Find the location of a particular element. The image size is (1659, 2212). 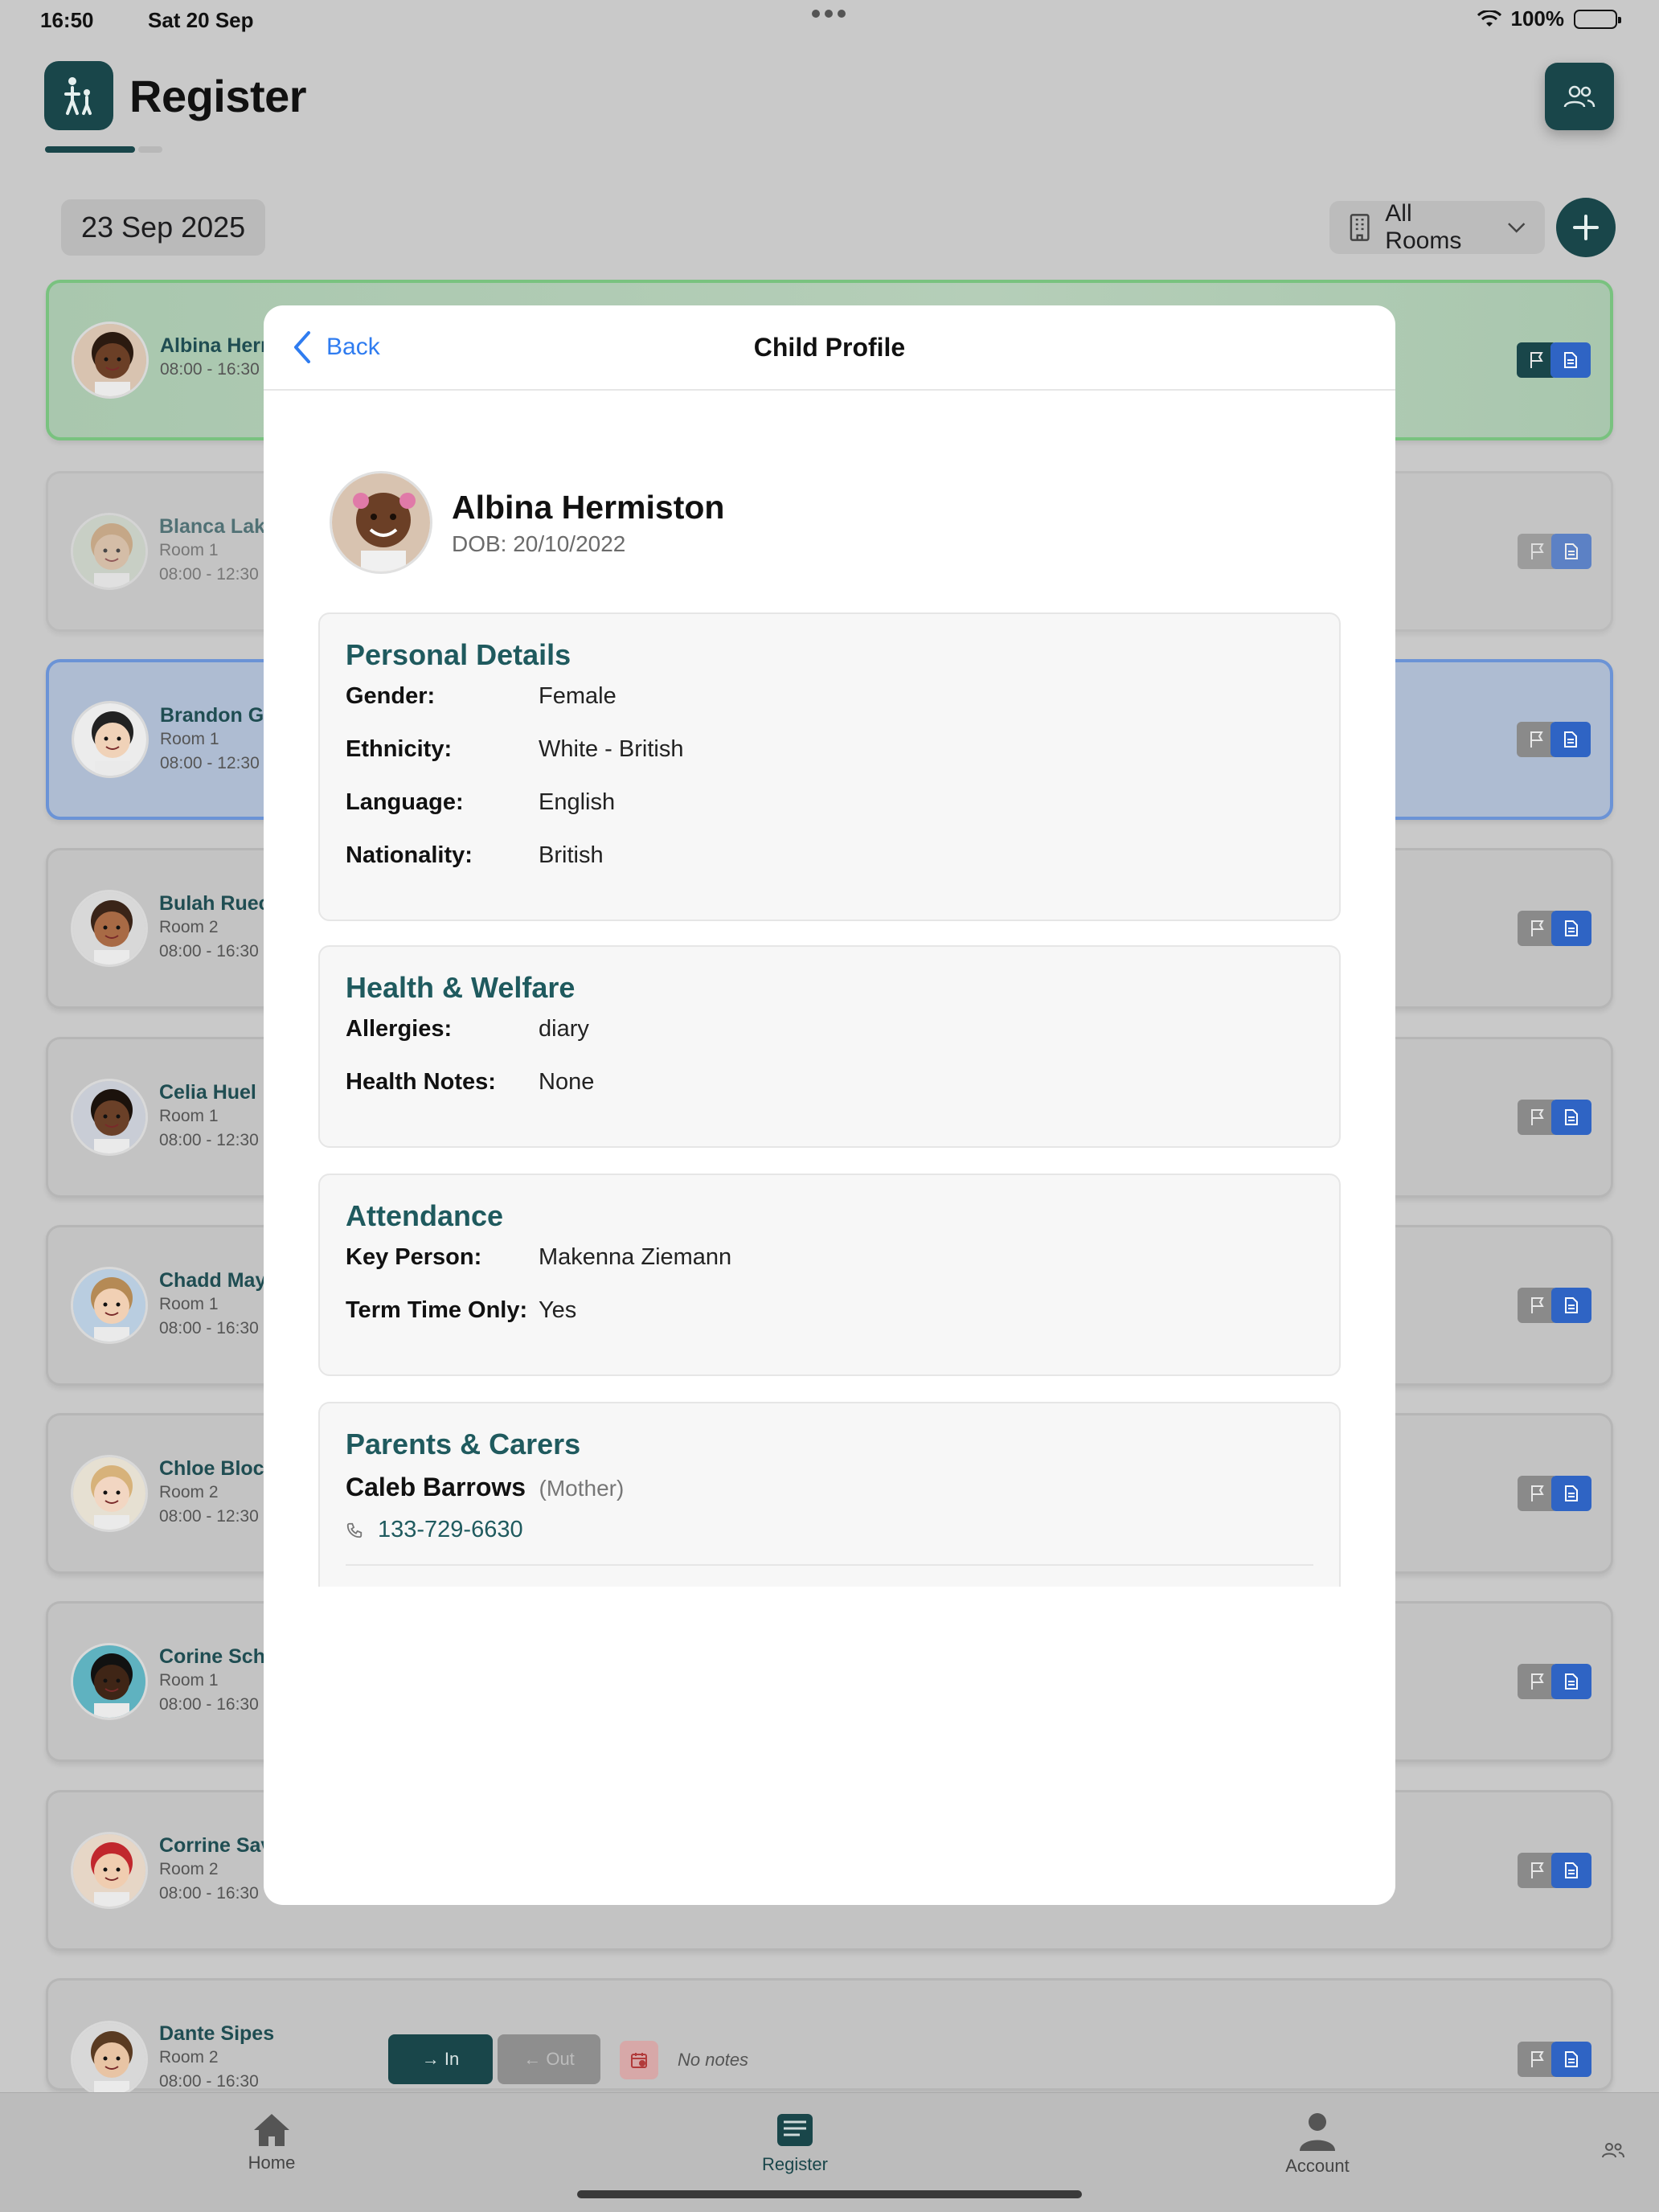

add-child-button is located at coordinates (1586, 227).